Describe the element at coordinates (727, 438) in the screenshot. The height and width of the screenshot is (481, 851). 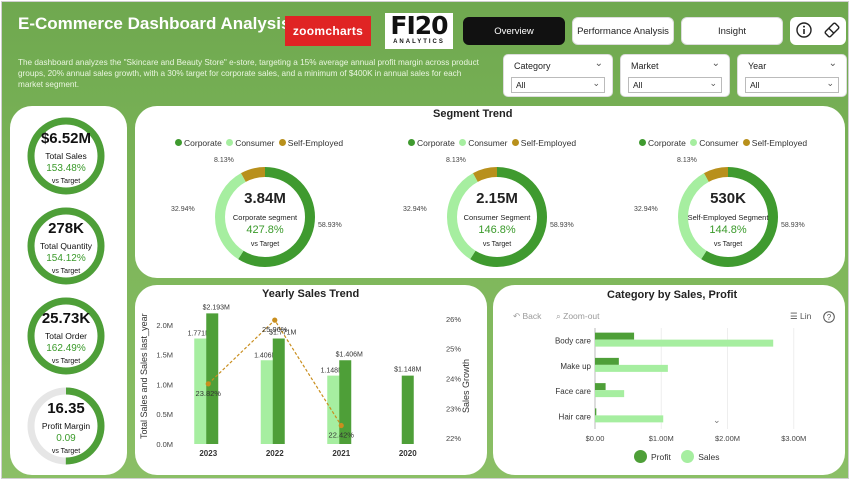
I see `x-tick-label: $2.00M` at that location.